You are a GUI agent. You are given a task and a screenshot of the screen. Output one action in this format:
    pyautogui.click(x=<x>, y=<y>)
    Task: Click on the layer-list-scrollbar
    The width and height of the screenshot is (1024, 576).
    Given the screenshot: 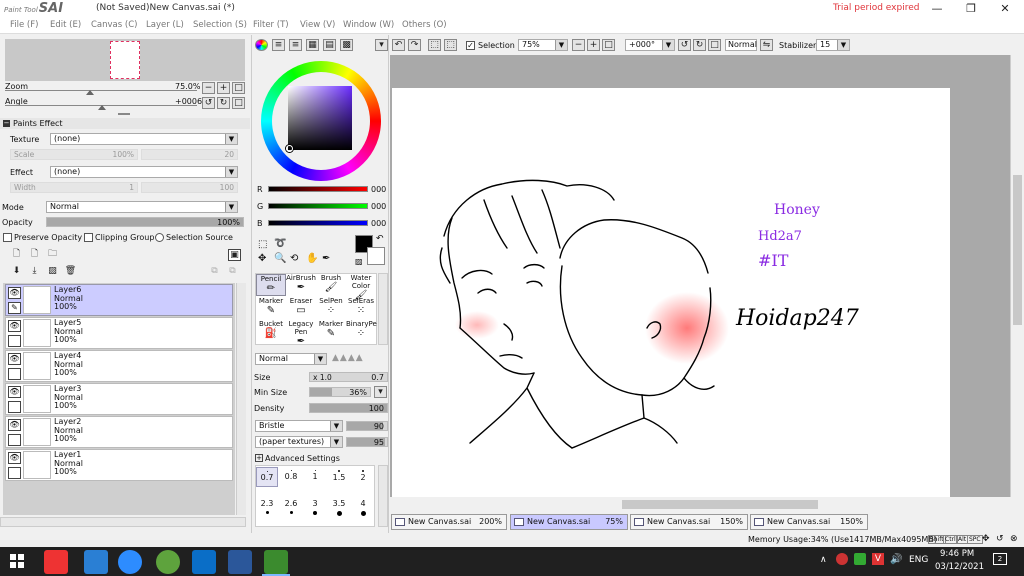 What is the action you would take?
    pyautogui.click(x=241, y=399)
    